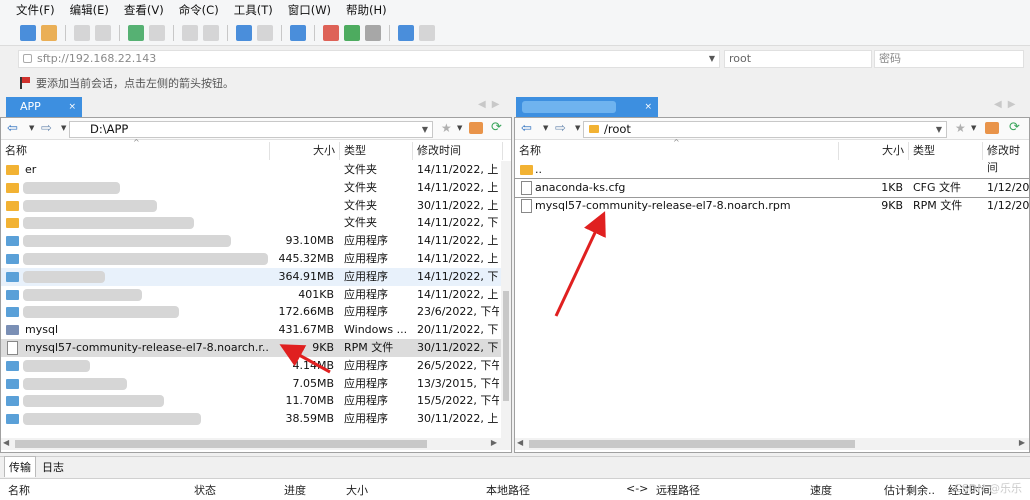 This screenshot has height=500, width=1030. I want to click on sync-icon, so click(244, 32).